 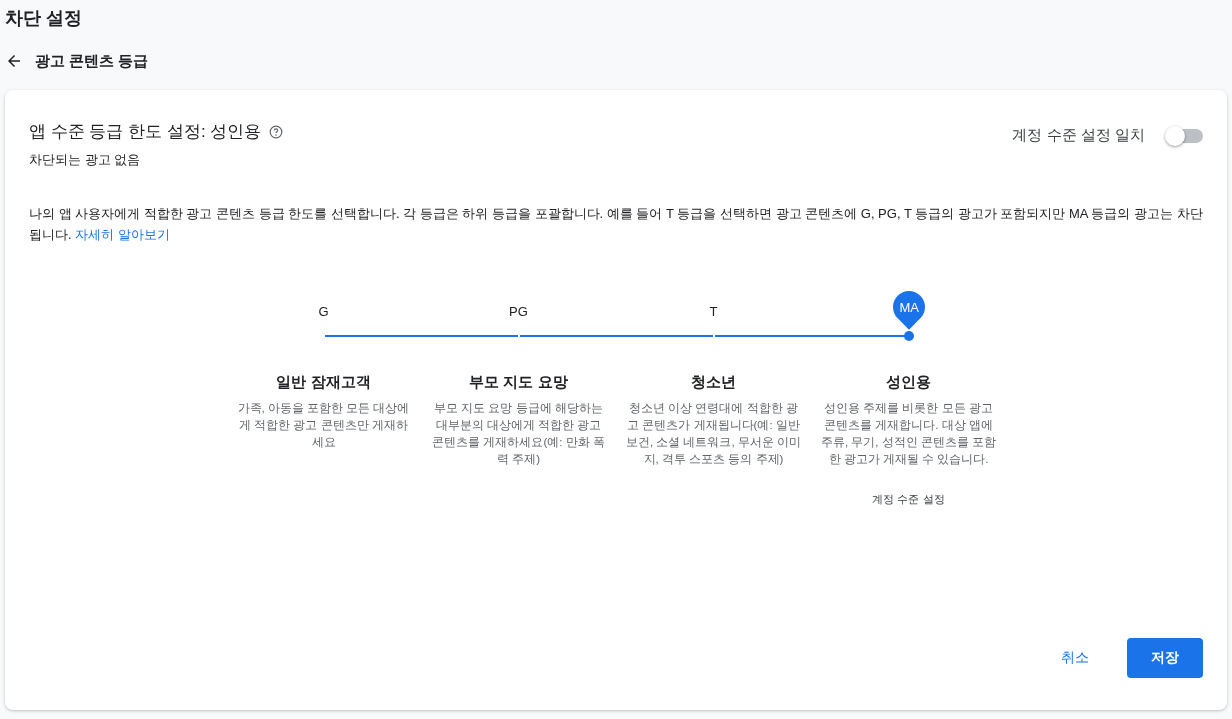 What do you see at coordinates (1185, 135) in the screenshot?
I see `toggle-switch` at bounding box center [1185, 135].